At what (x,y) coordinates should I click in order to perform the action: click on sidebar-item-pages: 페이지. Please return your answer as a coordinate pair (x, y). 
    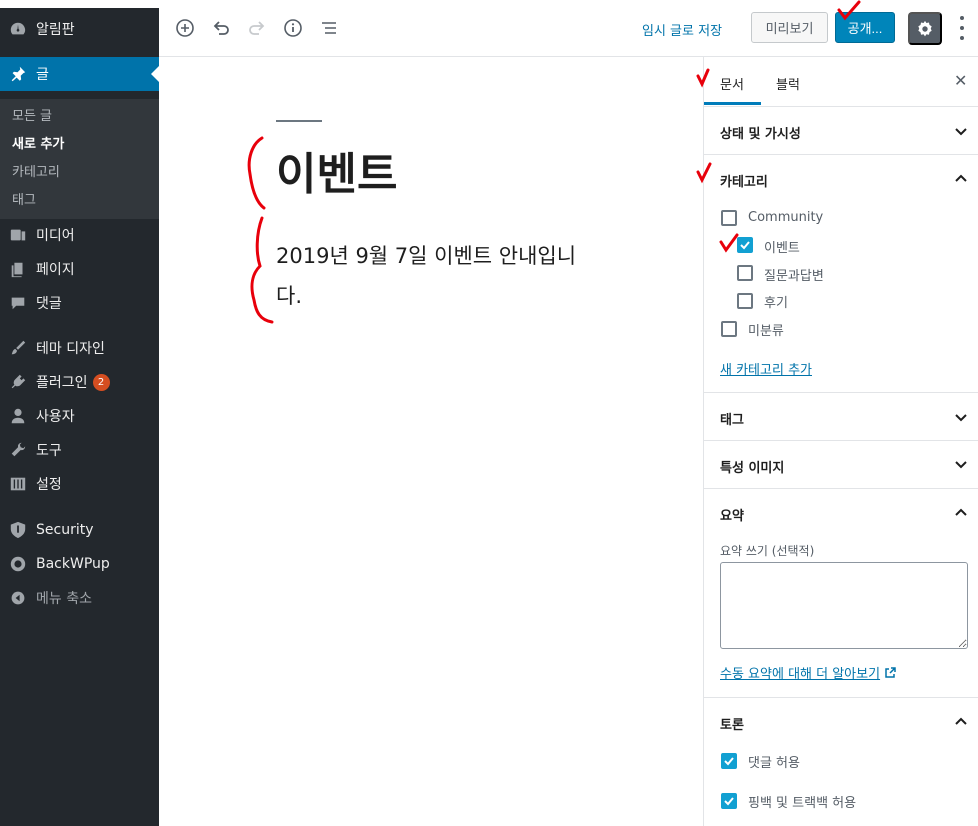
    Looking at the image, I should click on (79, 269).